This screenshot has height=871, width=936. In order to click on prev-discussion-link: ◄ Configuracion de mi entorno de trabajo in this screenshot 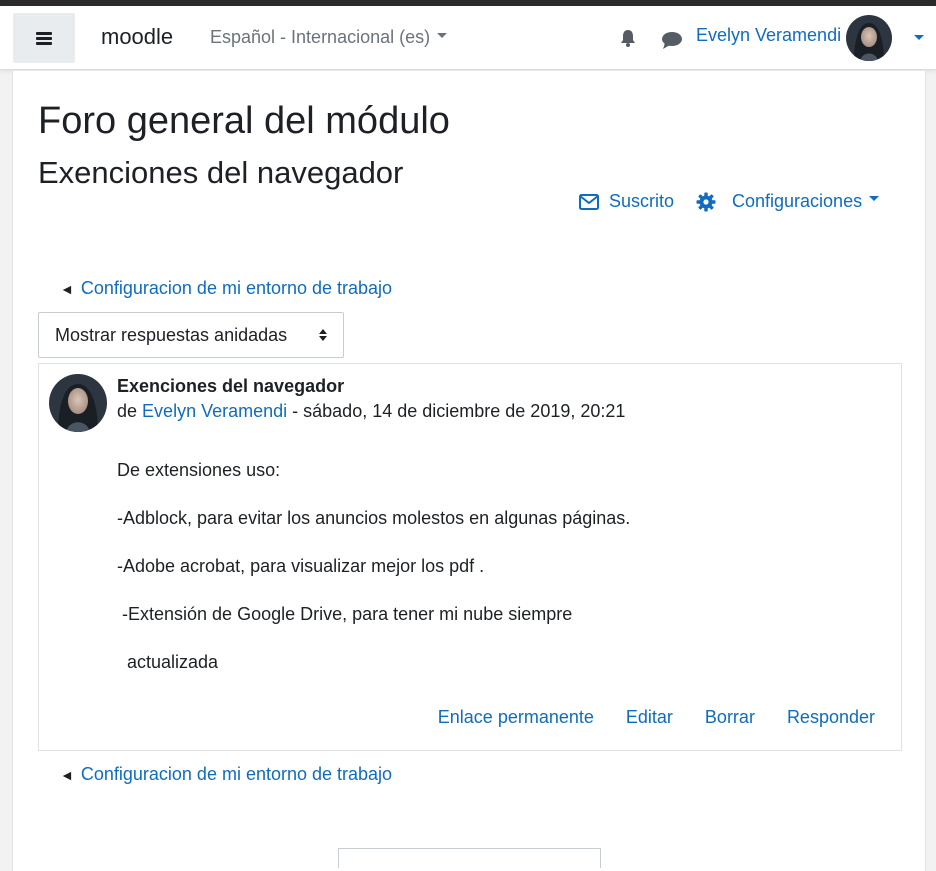, I will do `click(226, 288)`.